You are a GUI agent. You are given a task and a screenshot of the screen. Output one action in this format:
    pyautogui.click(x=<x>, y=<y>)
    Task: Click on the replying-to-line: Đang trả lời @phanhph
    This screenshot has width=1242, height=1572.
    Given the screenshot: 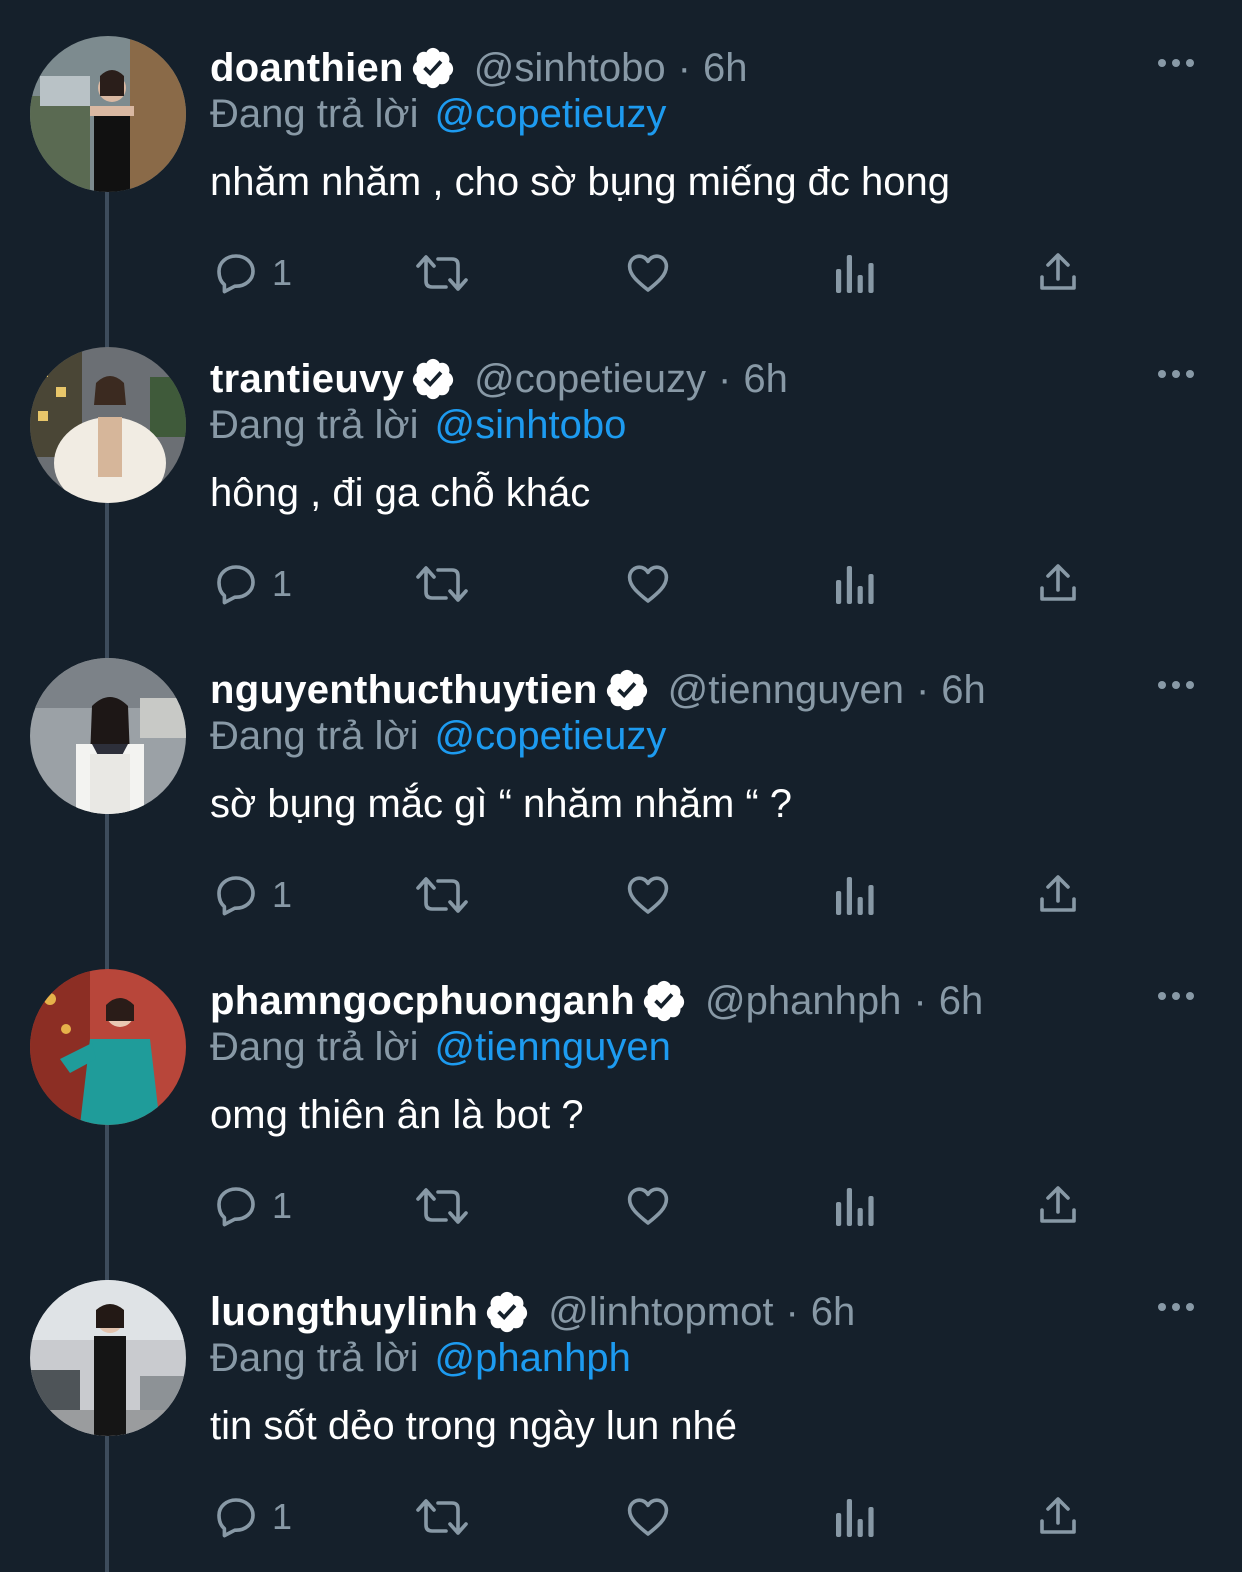 What is the action you would take?
    pyautogui.click(x=420, y=1358)
    